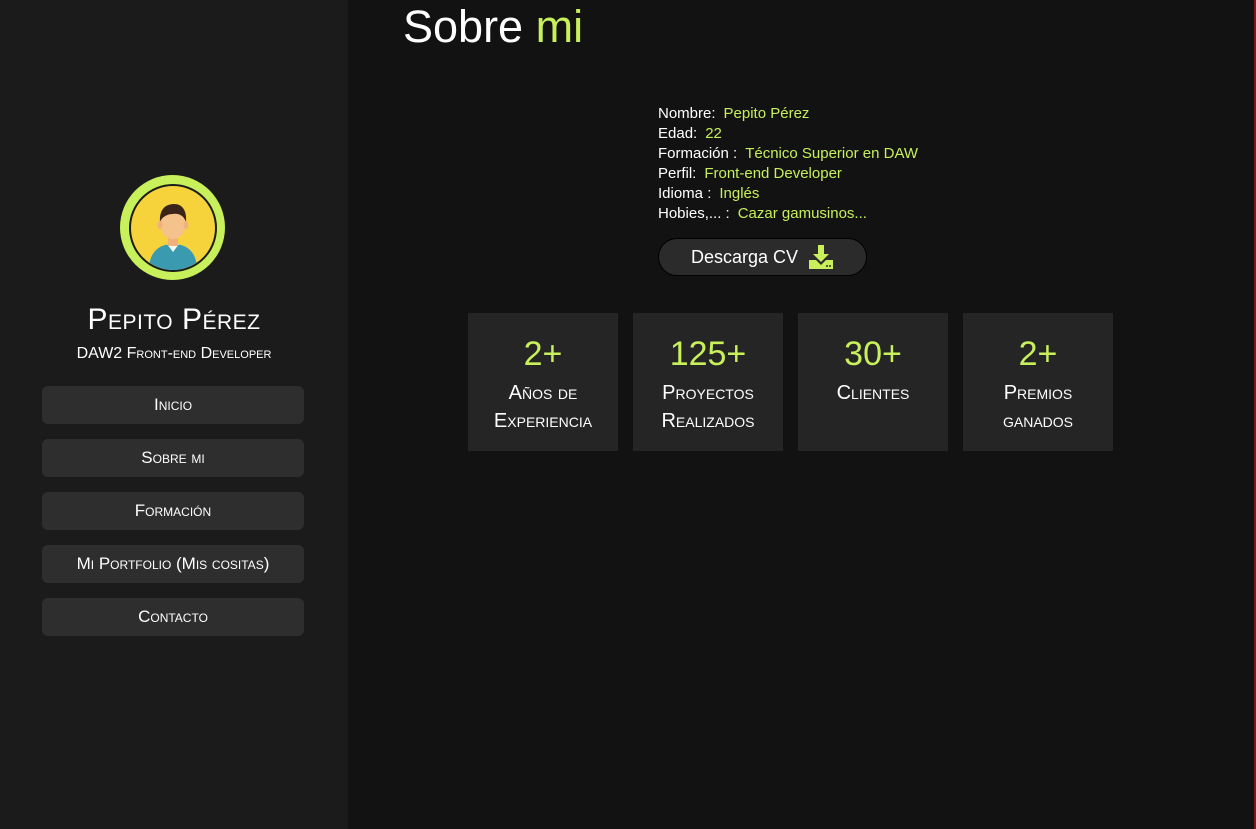  I want to click on info-value: Inglés, so click(739, 193).